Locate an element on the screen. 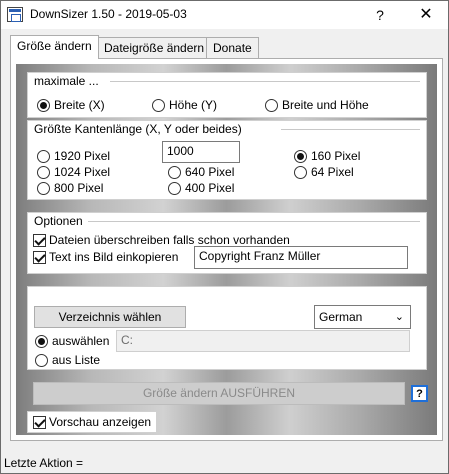 The image size is (449, 474). preview-box: Vorschau anzeigen is located at coordinates (92, 422).